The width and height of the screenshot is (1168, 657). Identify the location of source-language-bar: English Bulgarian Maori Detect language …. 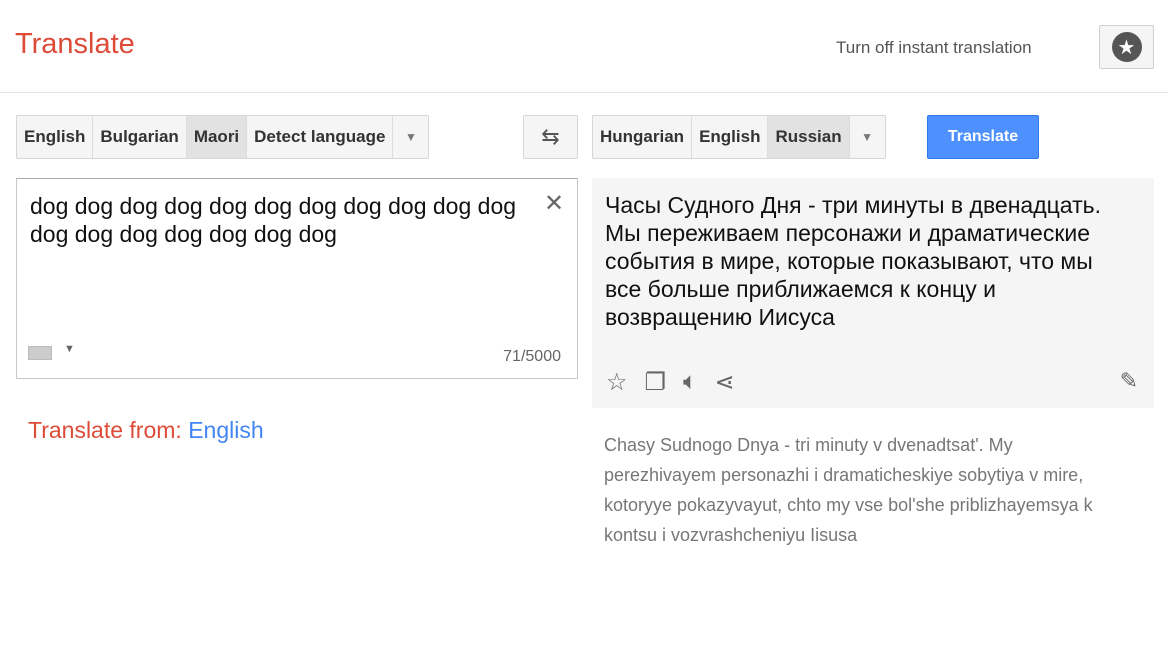
(223, 137).